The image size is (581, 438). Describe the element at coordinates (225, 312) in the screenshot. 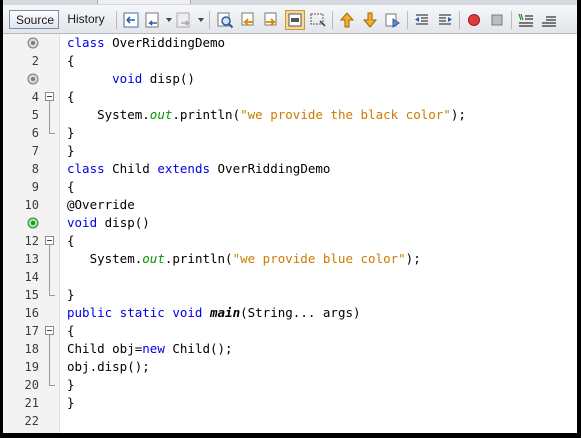

I see `code-token: main` at that location.